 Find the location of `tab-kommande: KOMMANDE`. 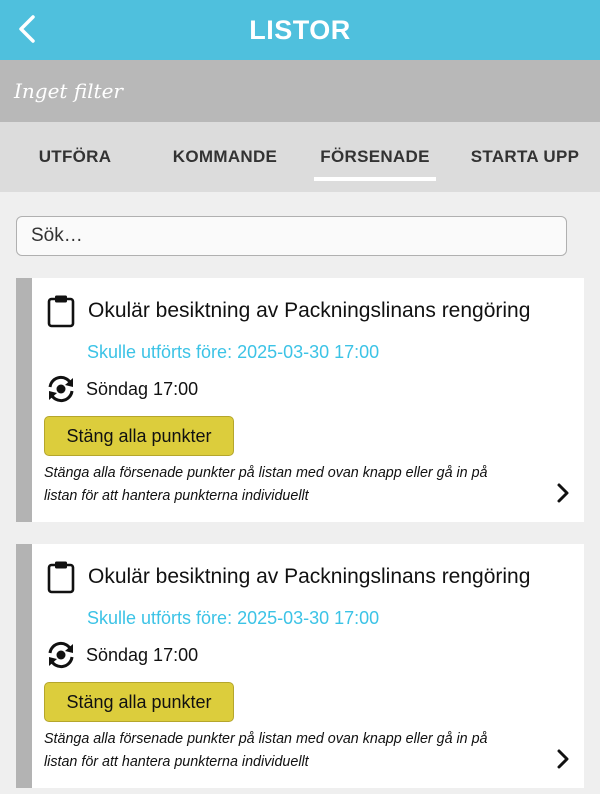

tab-kommande: KOMMANDE is located at coordinates (225, 157).